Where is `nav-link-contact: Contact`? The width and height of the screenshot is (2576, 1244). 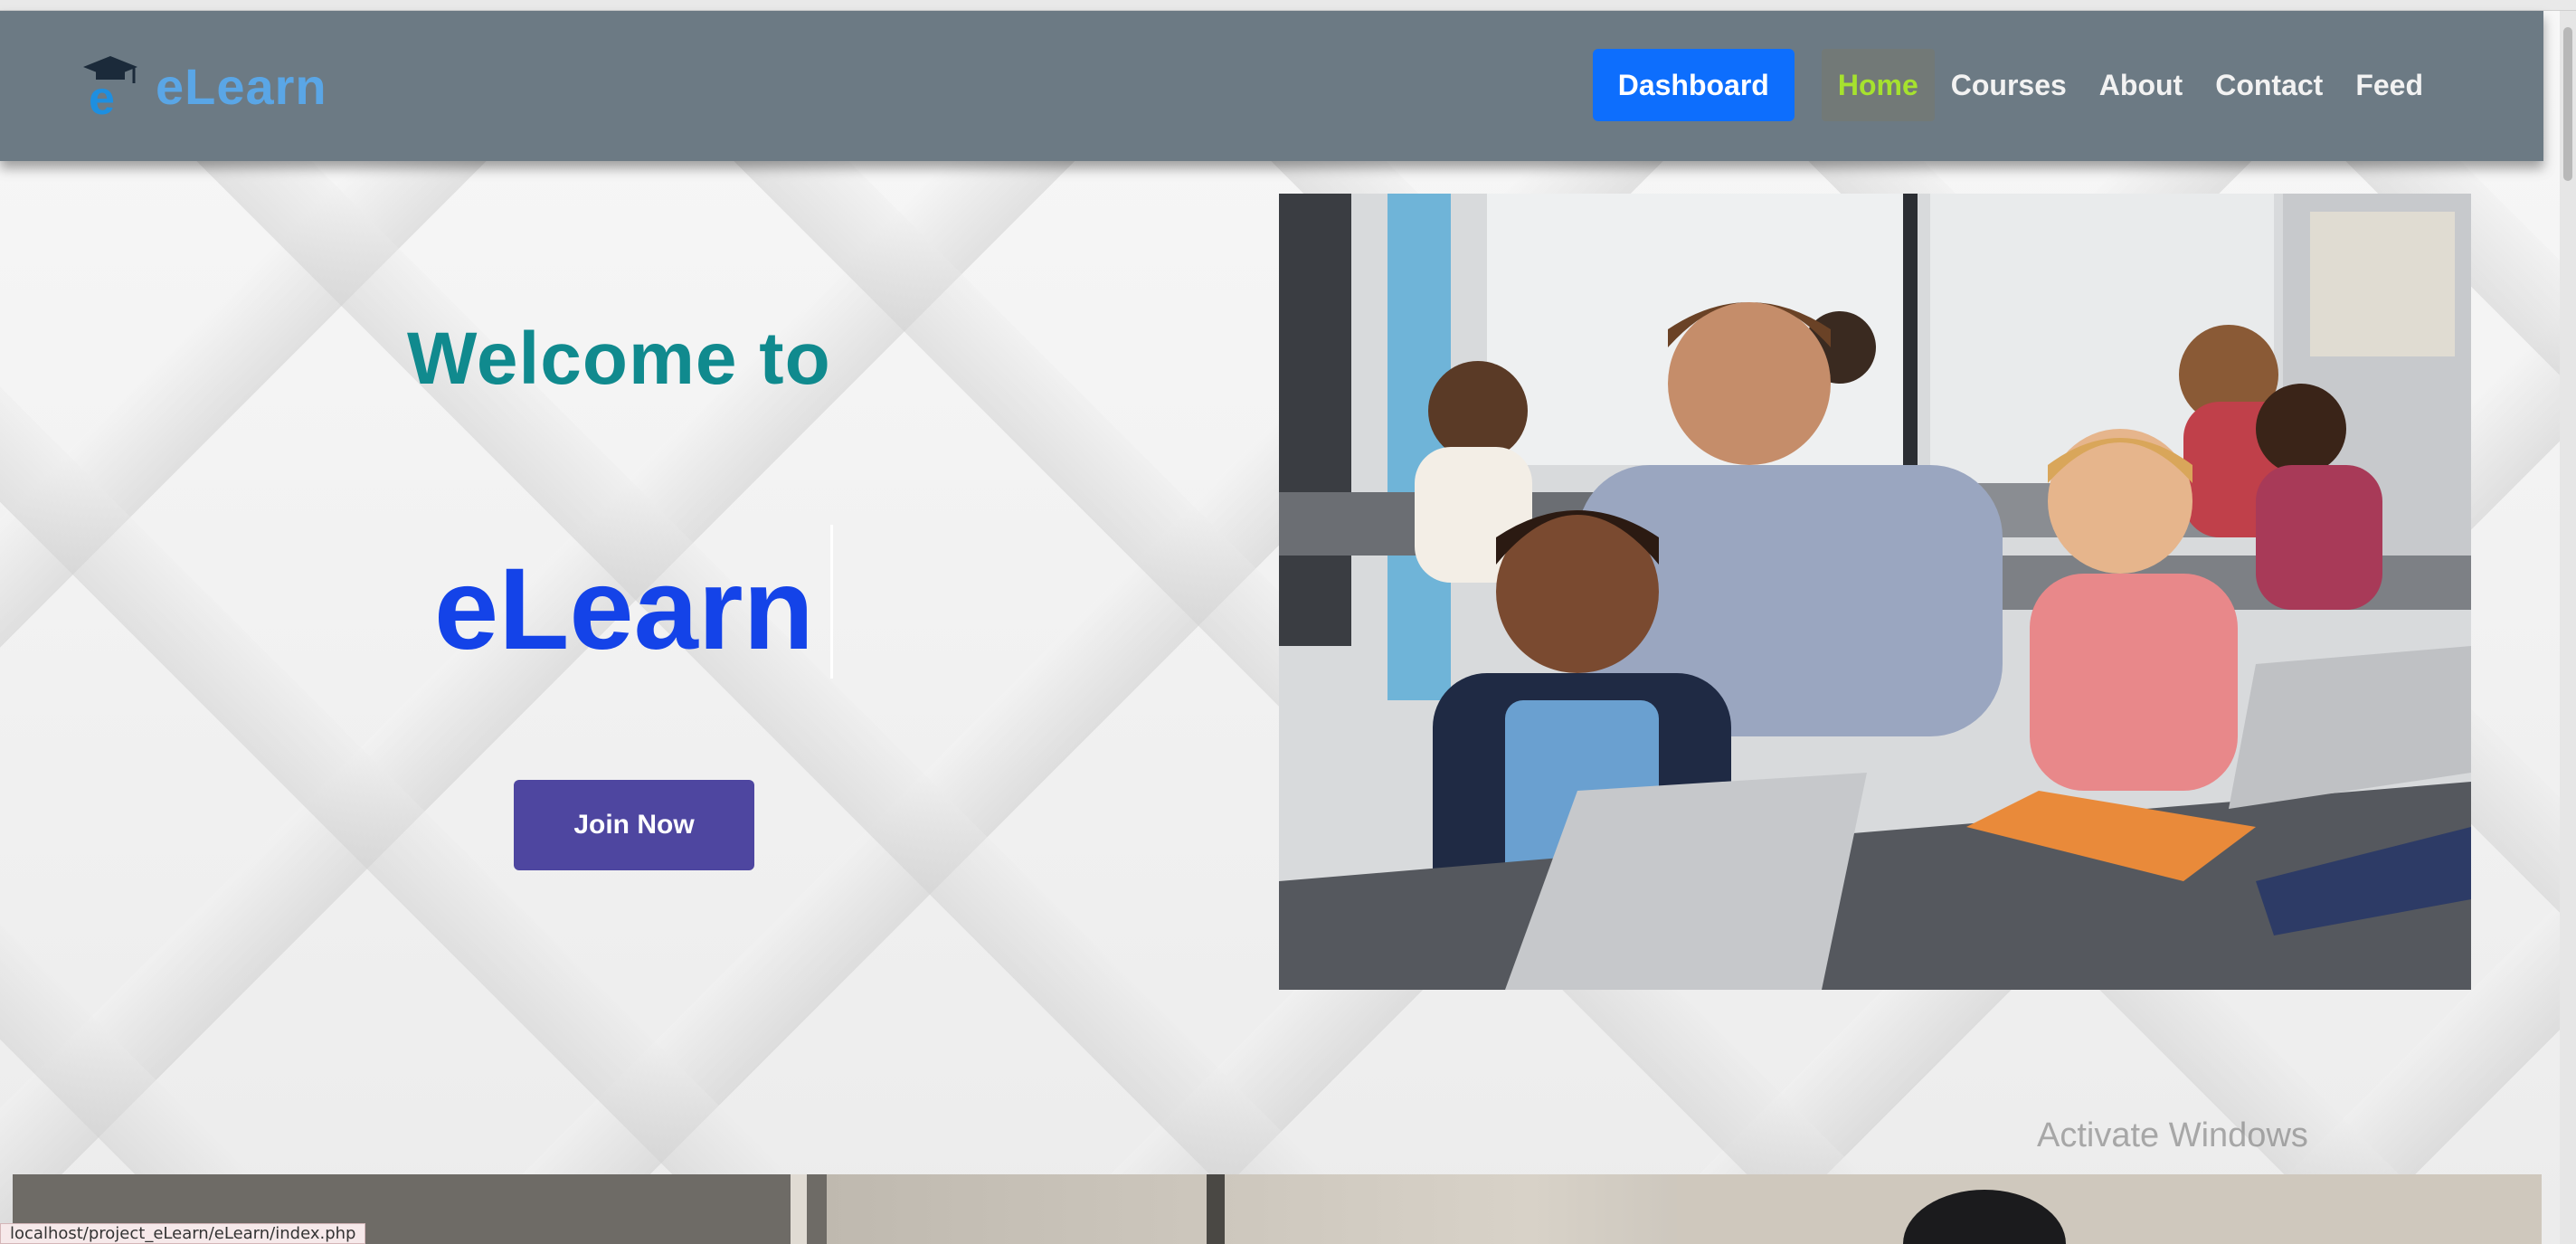 nav-link-contact: Contact is located at coordinates (2269, 85).